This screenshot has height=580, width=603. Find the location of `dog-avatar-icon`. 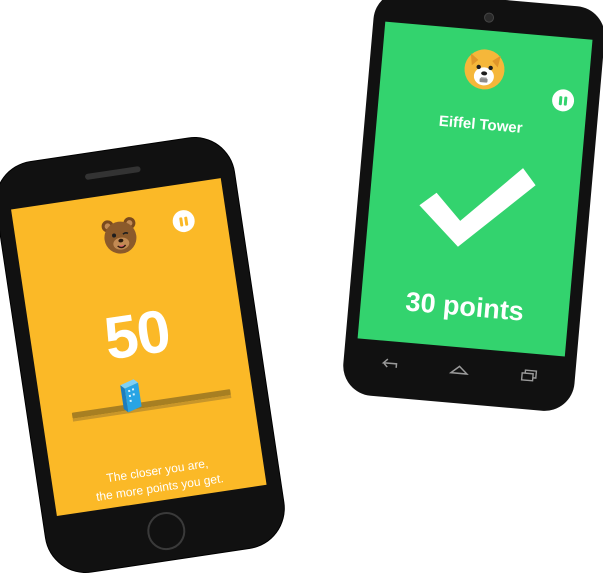

dog-avatar-icon is located at coordinates (484, 69).